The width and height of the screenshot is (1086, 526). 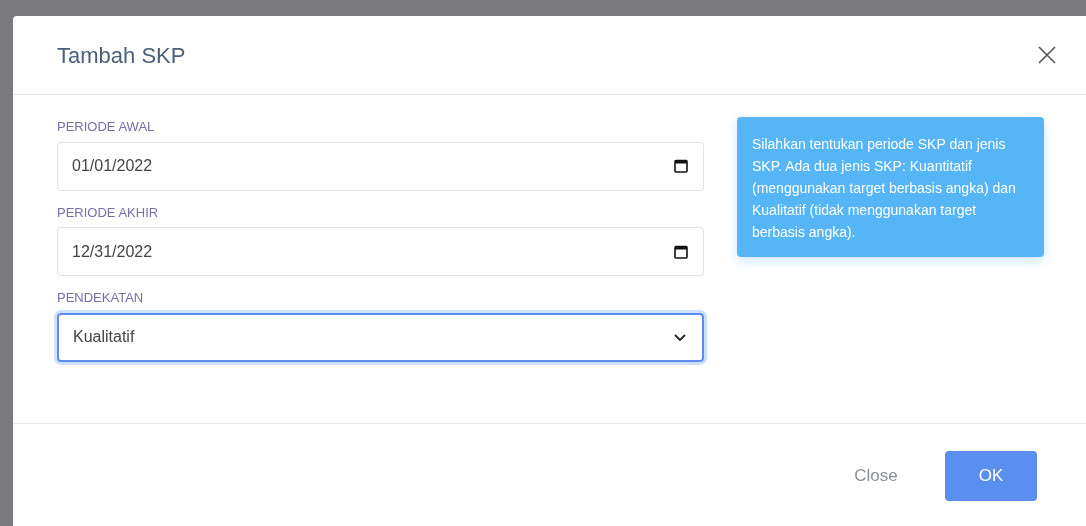 What do you see at coordinates (106, 127) in the screenshot?
I see `field-label: PERIODE AWAL` at bounding box center [106, 127].